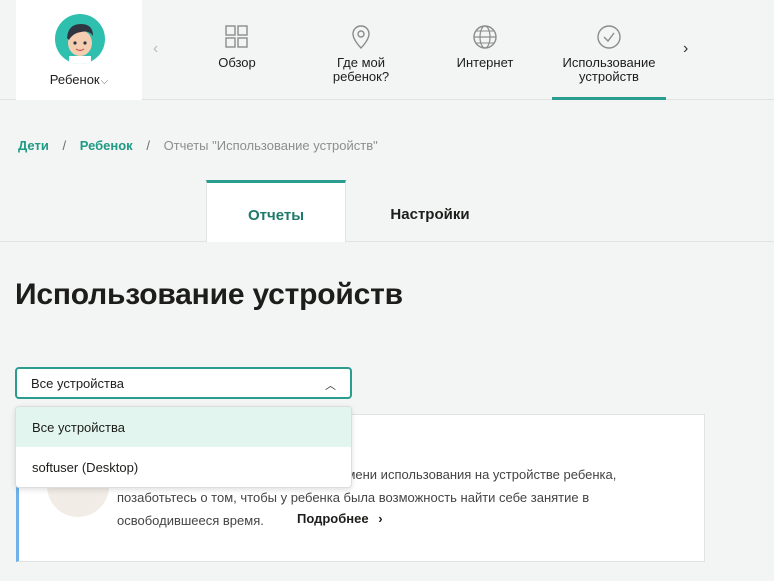  I want to click on child-name-label: Ребенок, so click(74, 79).